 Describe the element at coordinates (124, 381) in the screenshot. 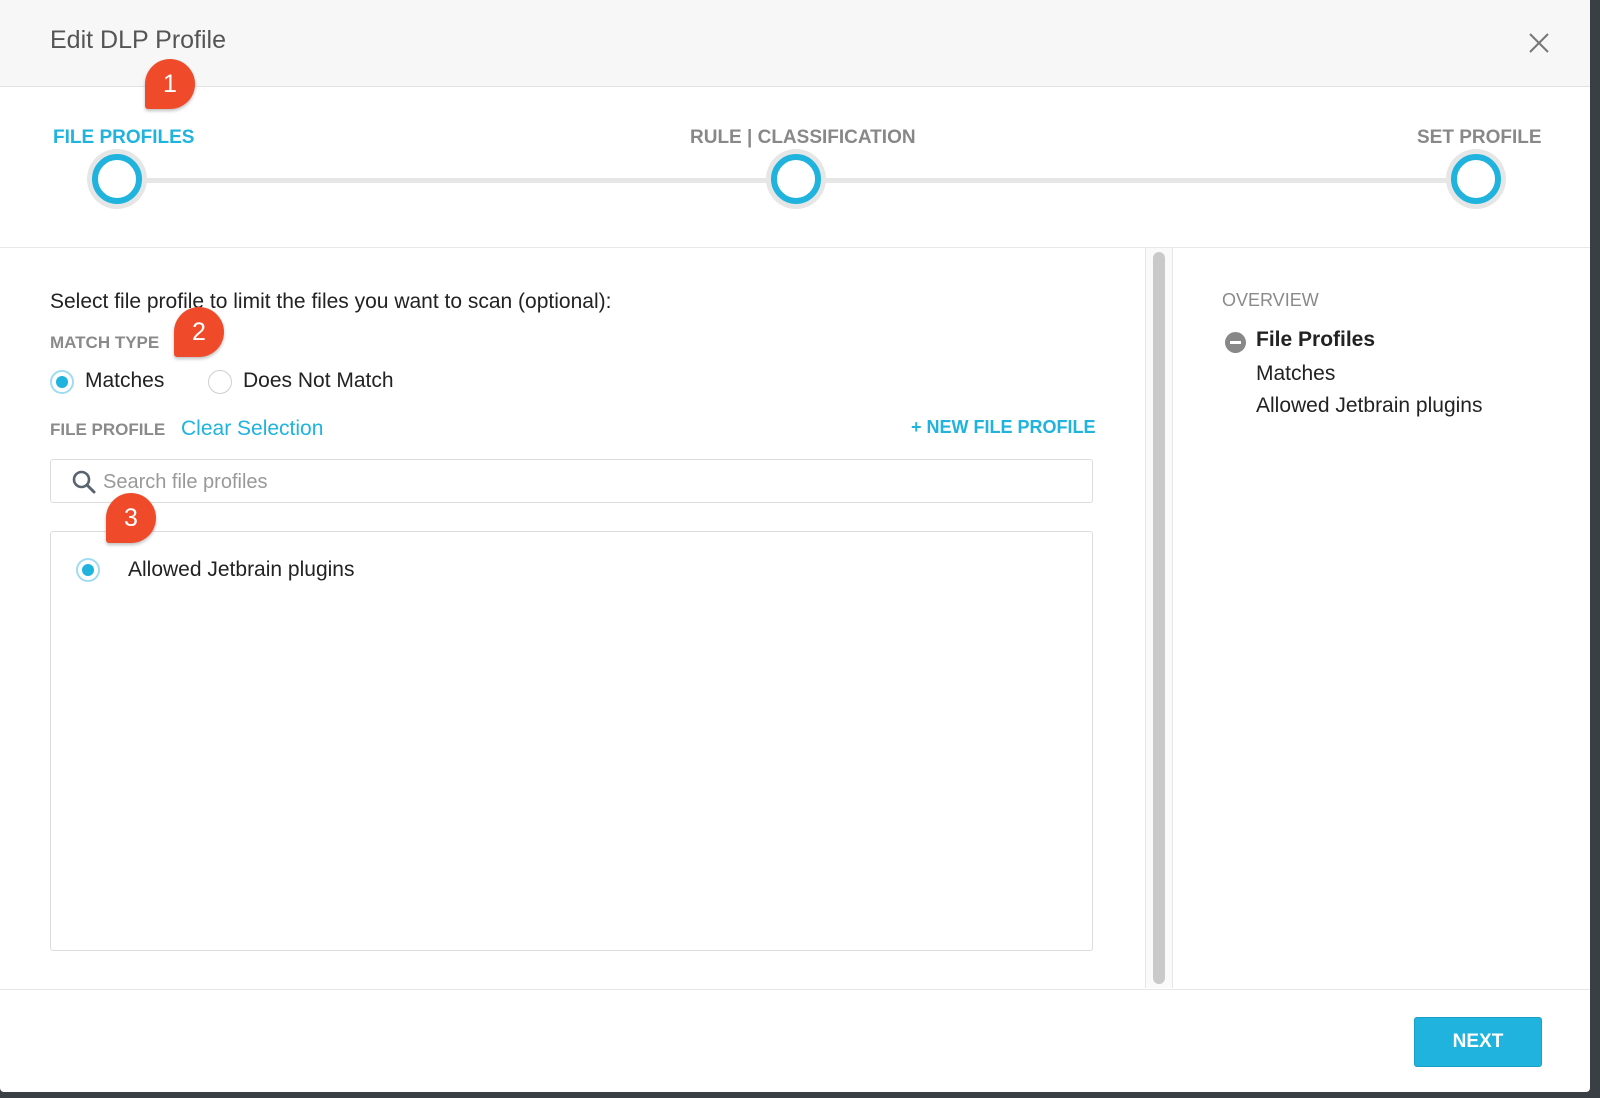

I see `radio-matches-label: Matches` at that location.